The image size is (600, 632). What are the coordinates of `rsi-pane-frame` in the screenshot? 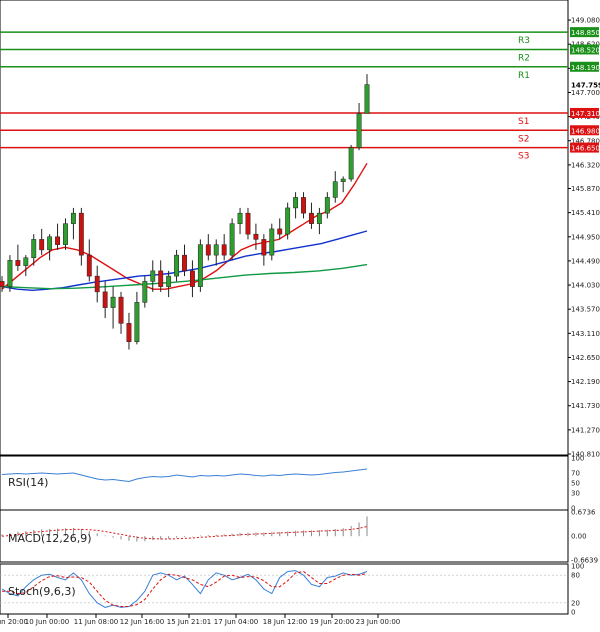 It's located at (284, 483).